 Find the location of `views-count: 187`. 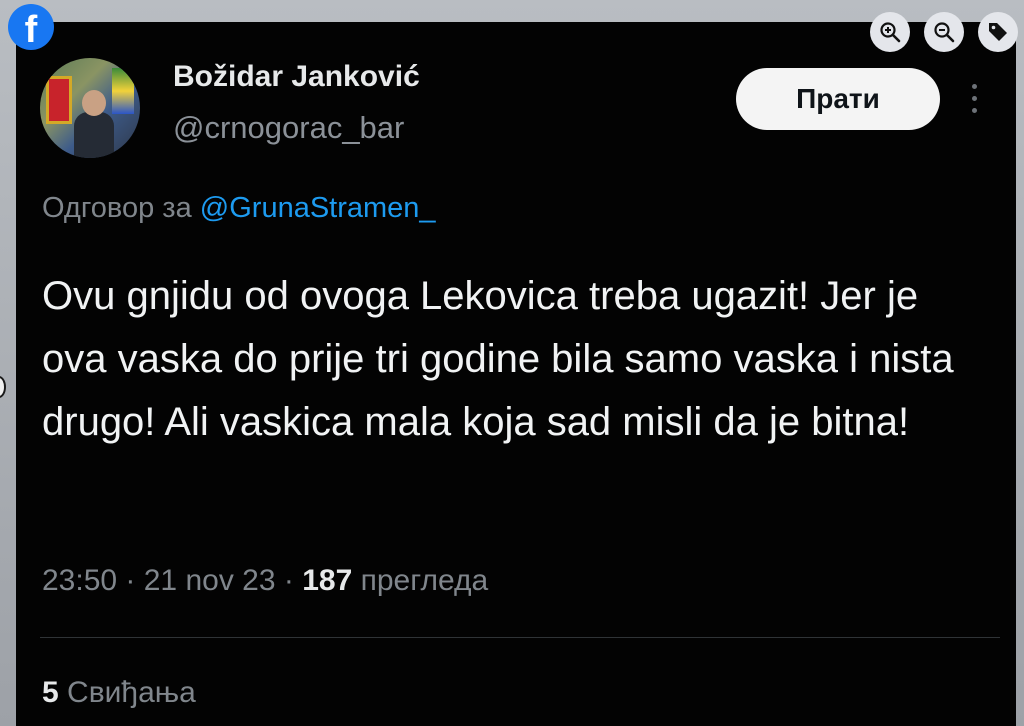

views-count: 187 is located at coordinates (327, 580).